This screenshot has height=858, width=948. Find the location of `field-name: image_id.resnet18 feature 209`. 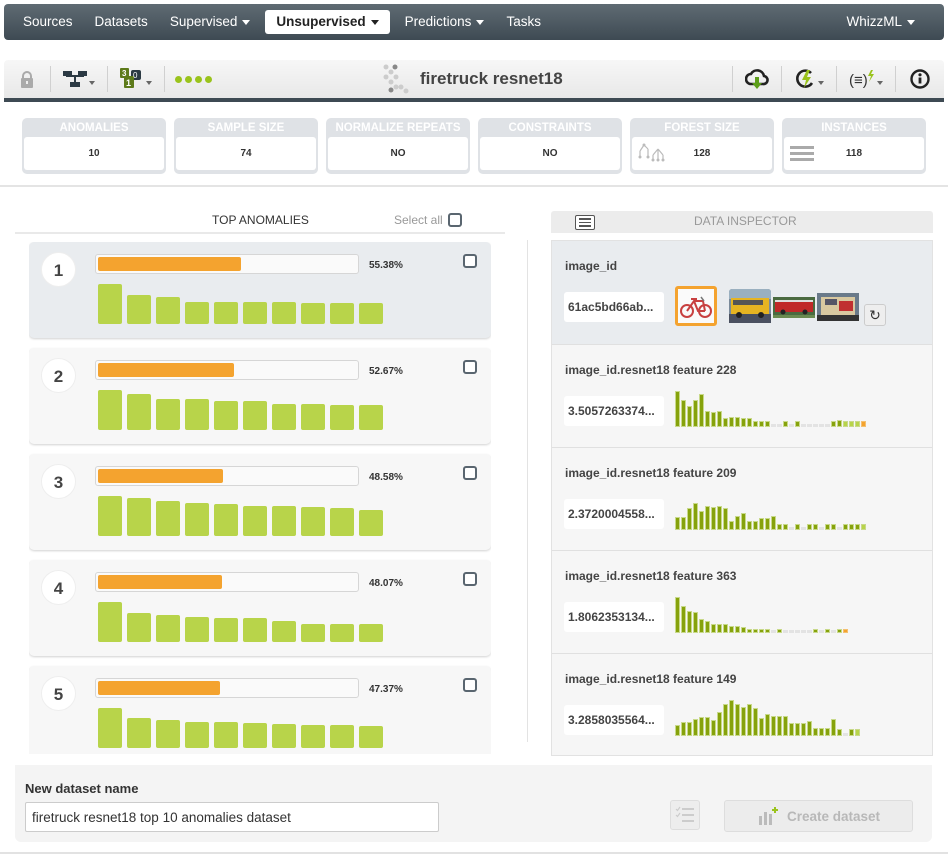

field-name: image_id.resnet18 feature 209 is located at coordinates (651, 473).